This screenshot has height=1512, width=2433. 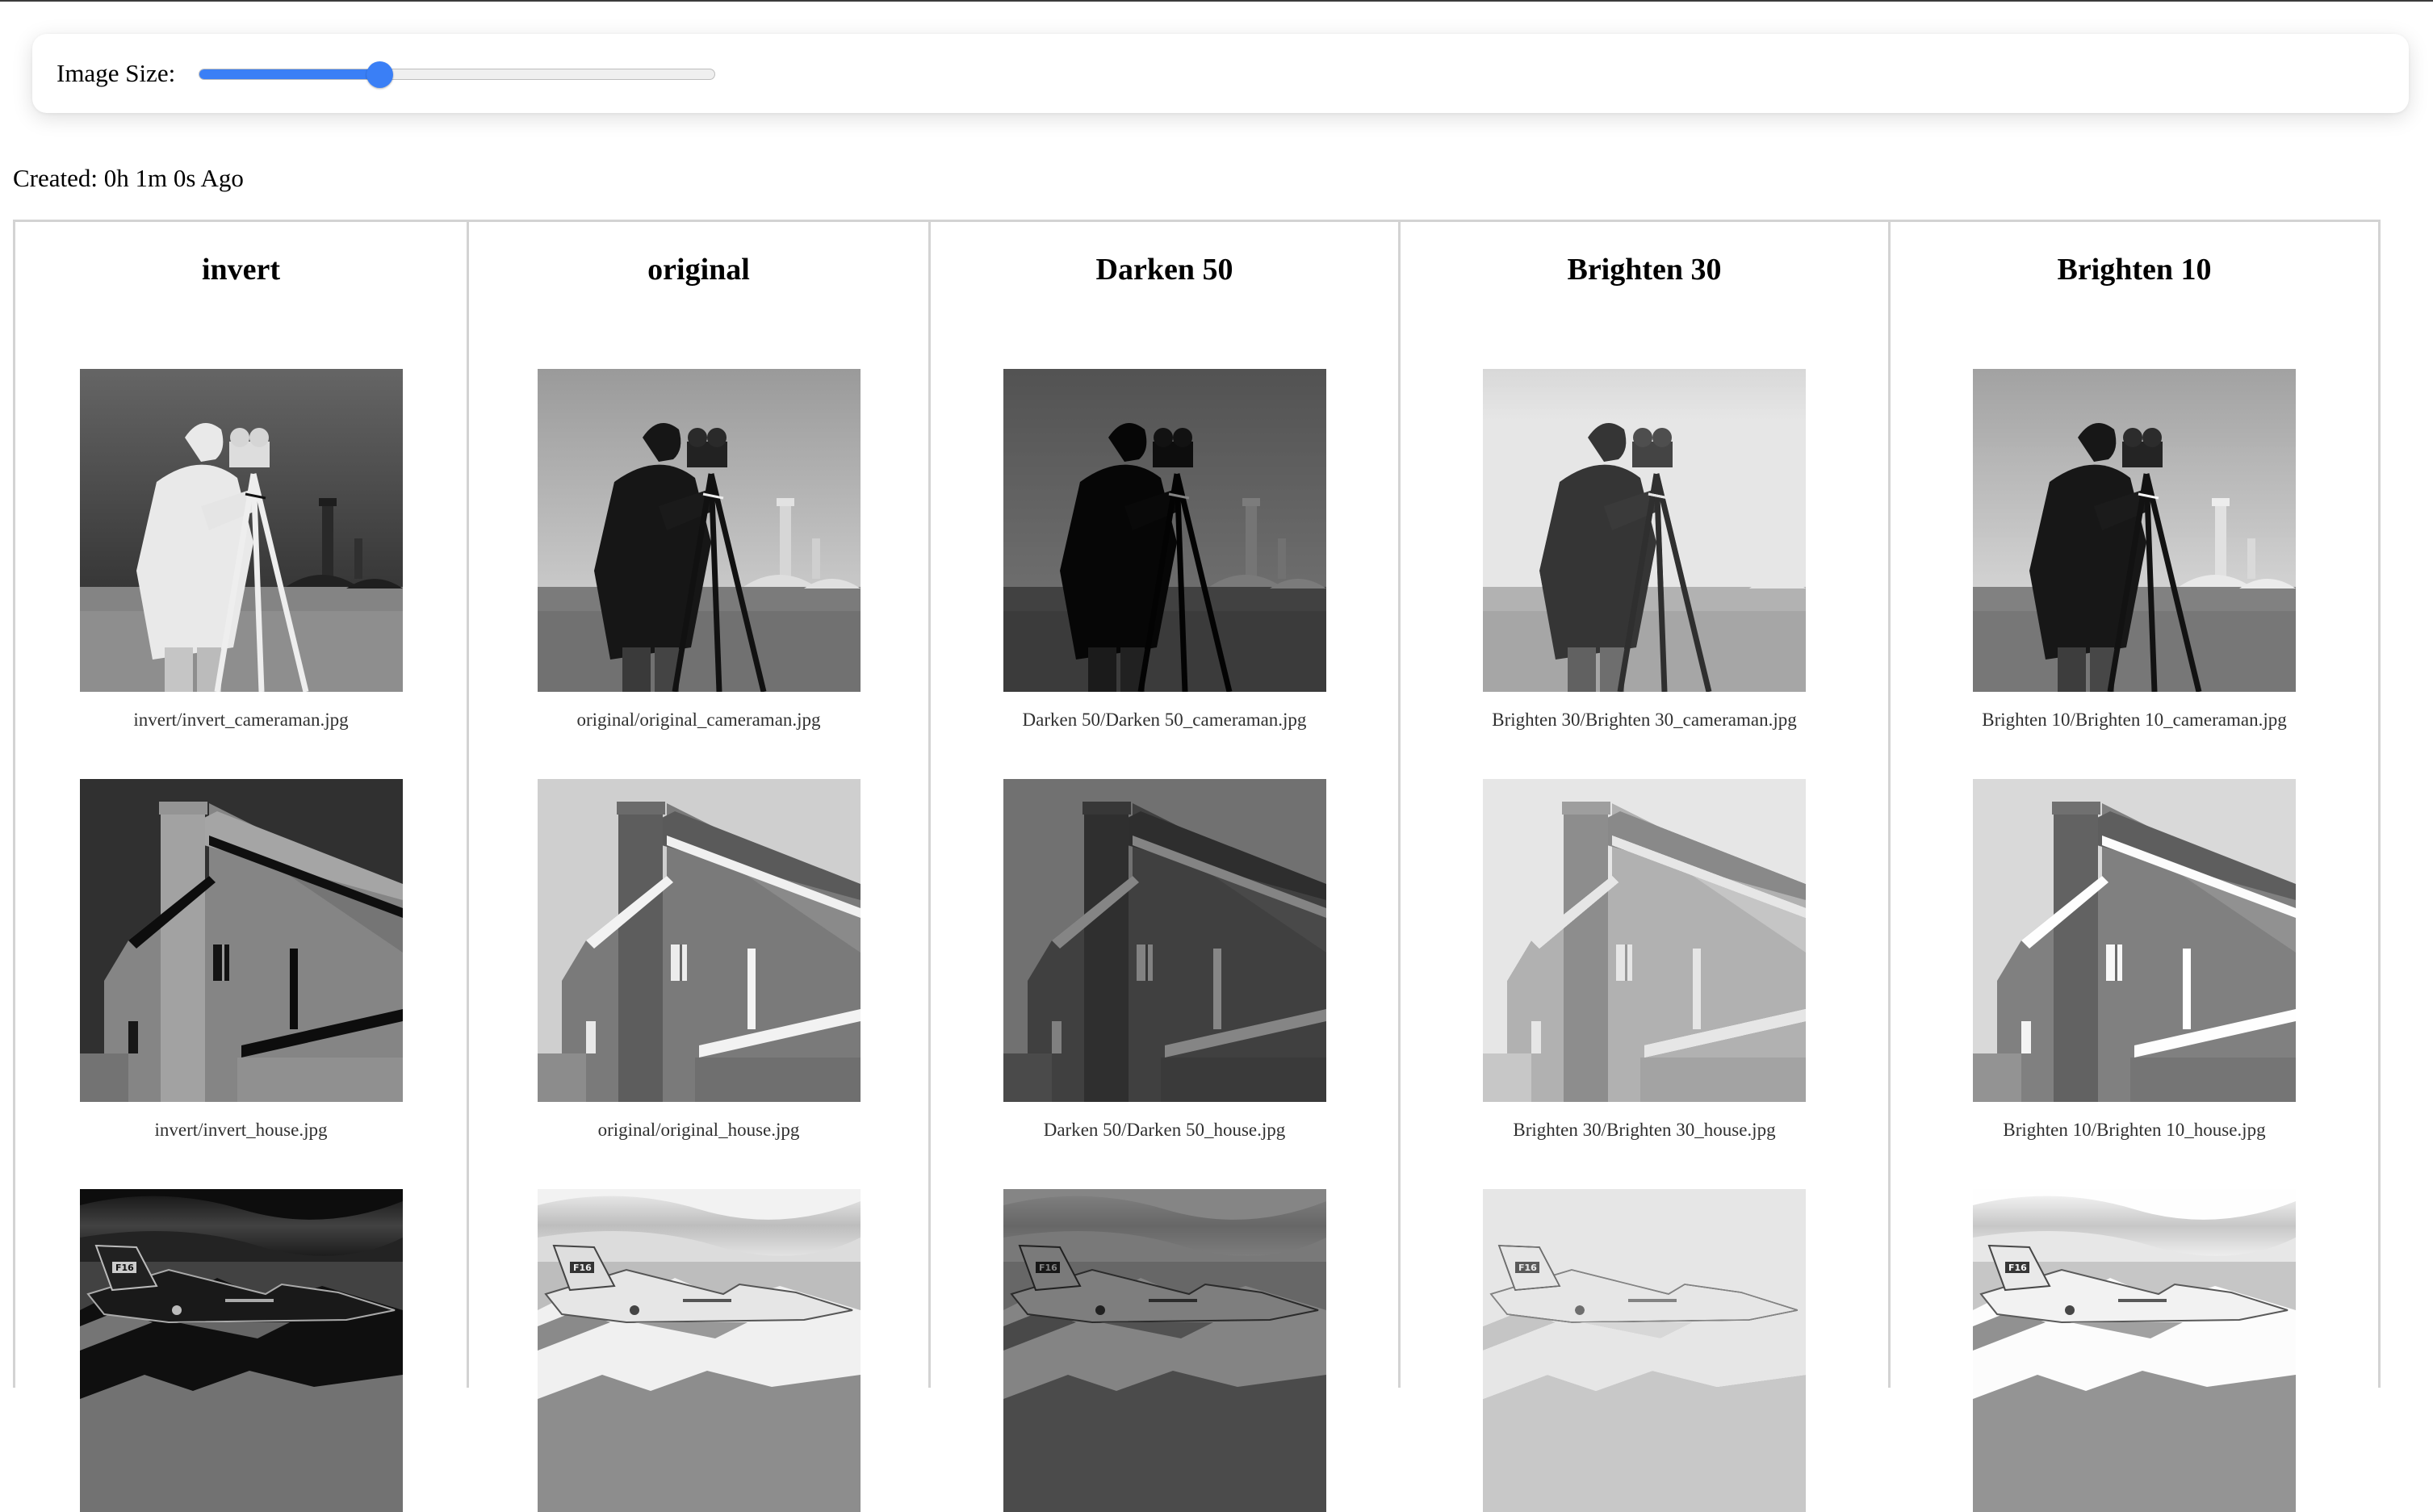 What do you see at coordinates (1220, 73) in the screenshot?
I see `control-panel: Image Size:` at bounding box center [1220, 73].